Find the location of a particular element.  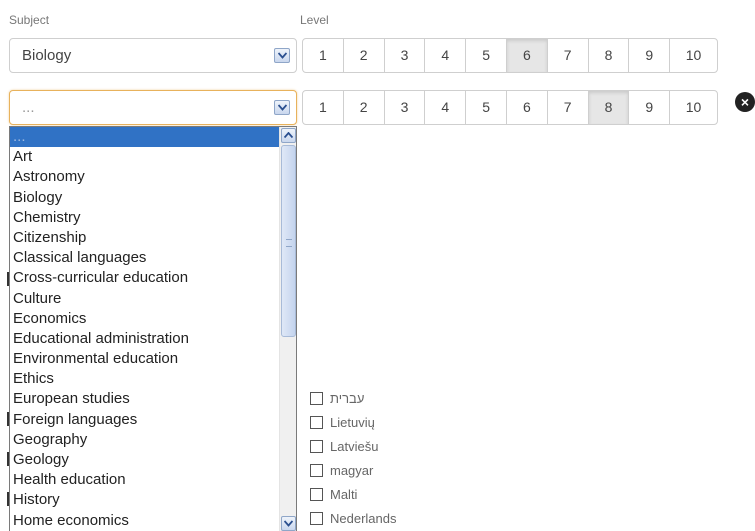

row1-level-2-button: 2 is located at coordinates (364, 55).